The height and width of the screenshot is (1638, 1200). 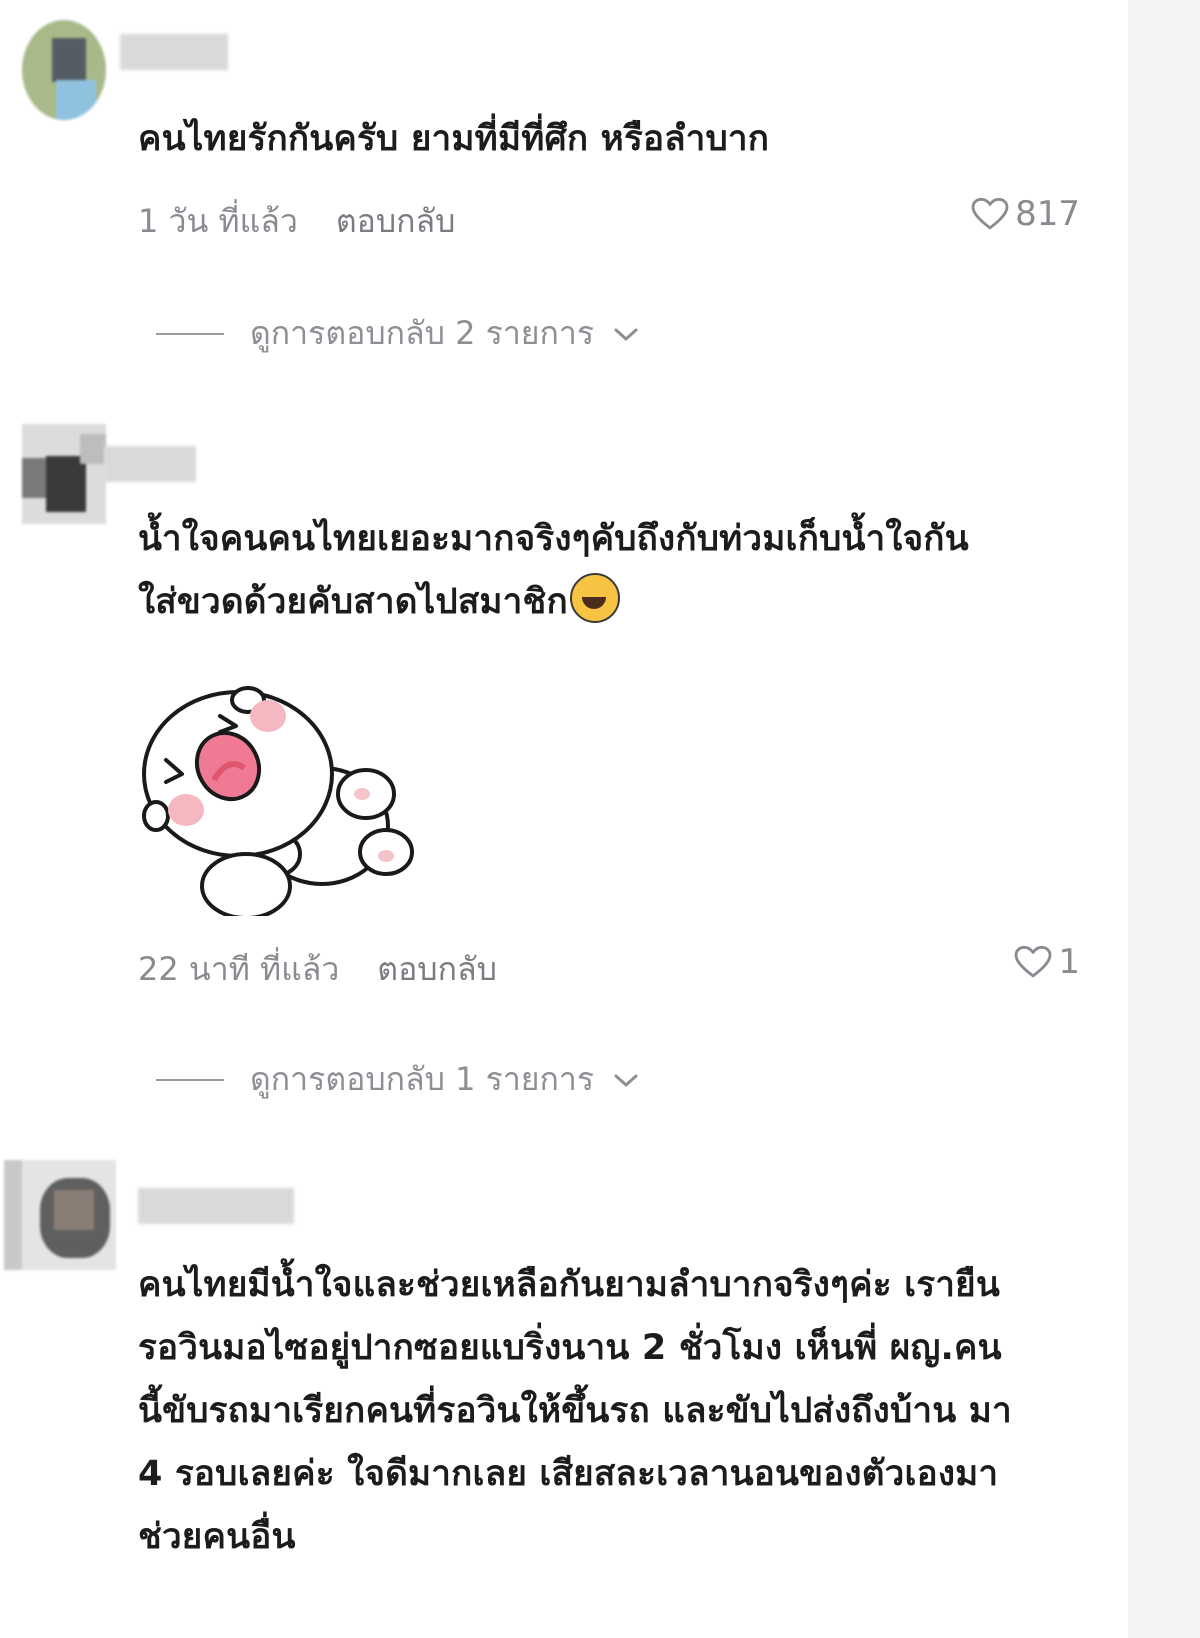 I want to click on comment-meta: 1 วัน ที่แล้ว ตอบกลับ, so click(x=296, y=221).